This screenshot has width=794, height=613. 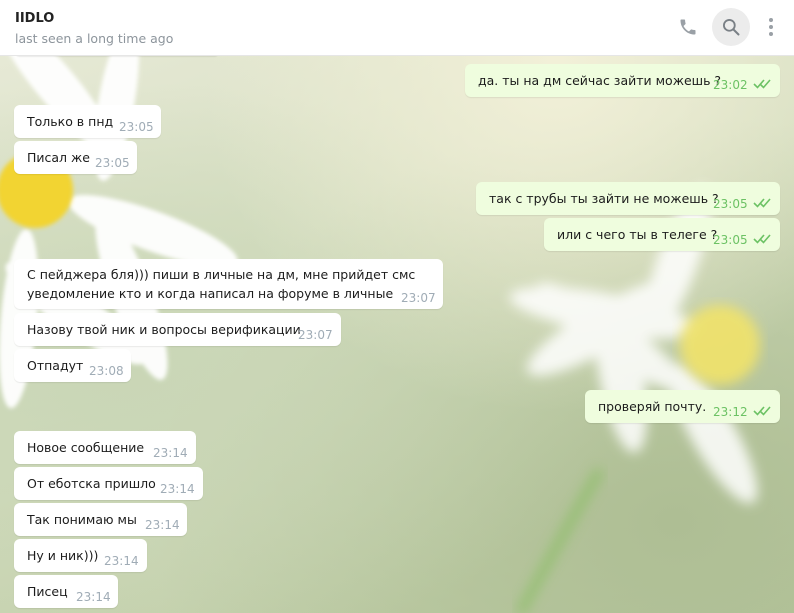 I want to click on chat-header: IIDLO last seen a long time ago, so click(x=397, y=28).